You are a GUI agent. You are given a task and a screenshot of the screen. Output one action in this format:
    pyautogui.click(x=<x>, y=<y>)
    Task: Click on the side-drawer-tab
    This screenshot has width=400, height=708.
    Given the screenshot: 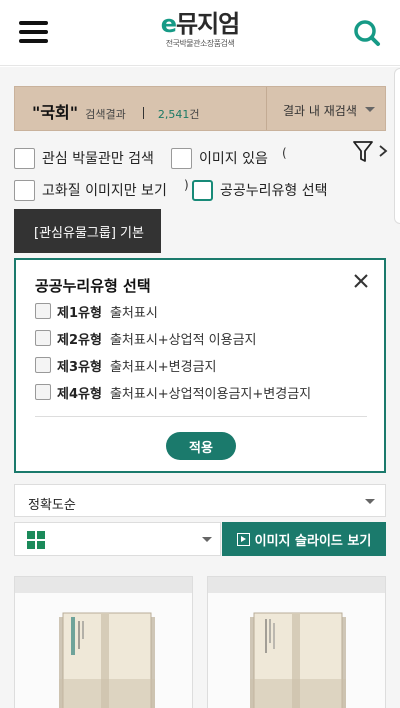 What is the action you would take?
    pyautogui.click(x=397, y=146)
    